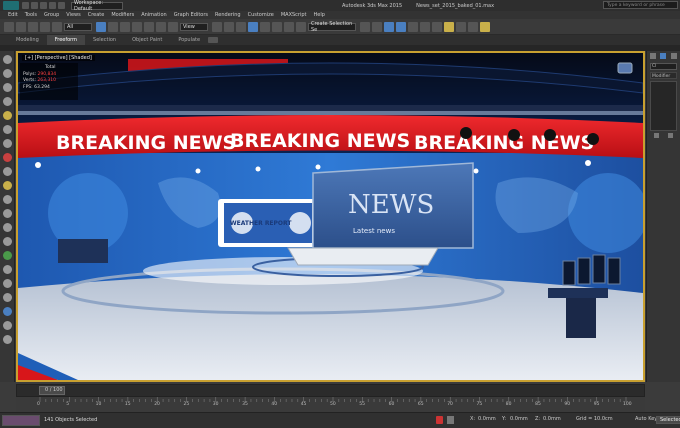 This screenshot has width=680, height=428. Describe the element at coordinates (34, 5) in the screenshot. I see `open-file-icon` at that location.